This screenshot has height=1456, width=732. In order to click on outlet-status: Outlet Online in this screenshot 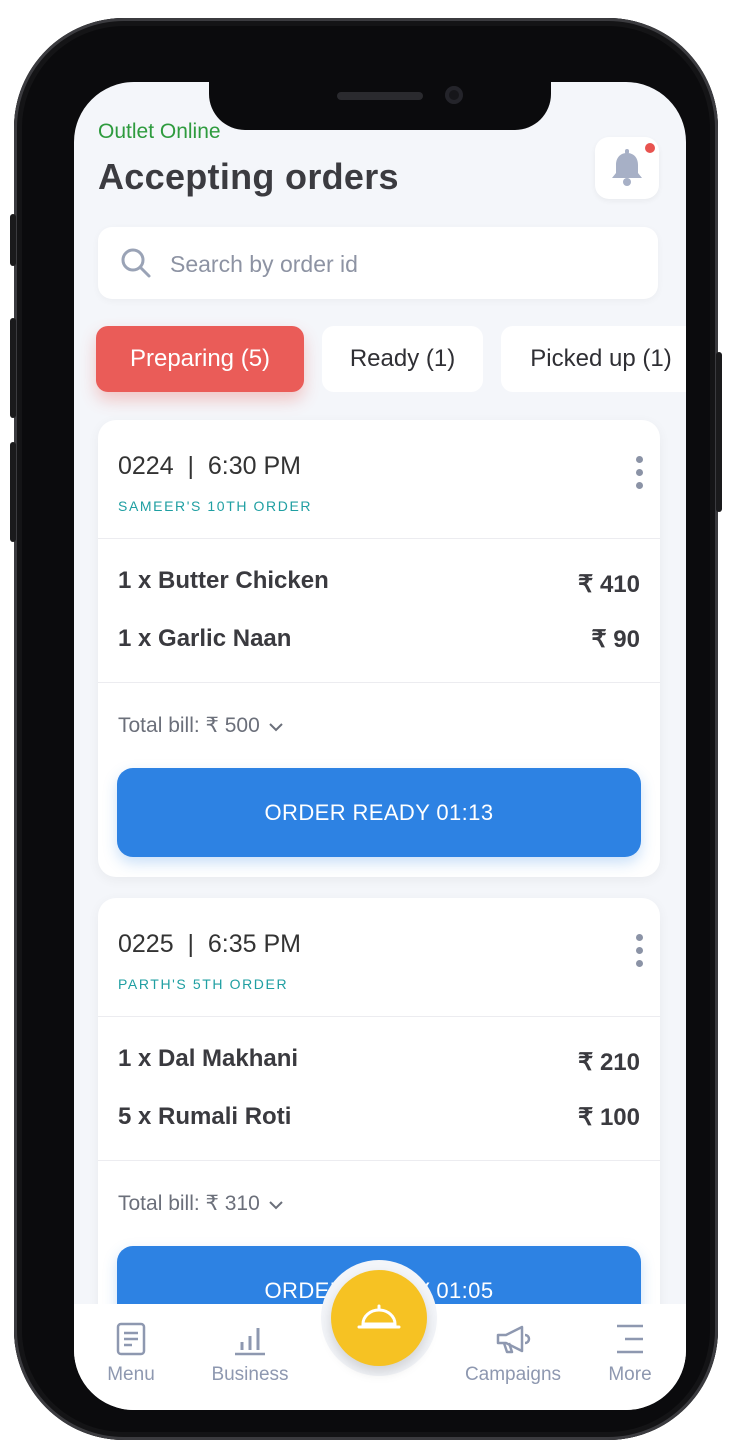, I will do `click(159, 131)`.